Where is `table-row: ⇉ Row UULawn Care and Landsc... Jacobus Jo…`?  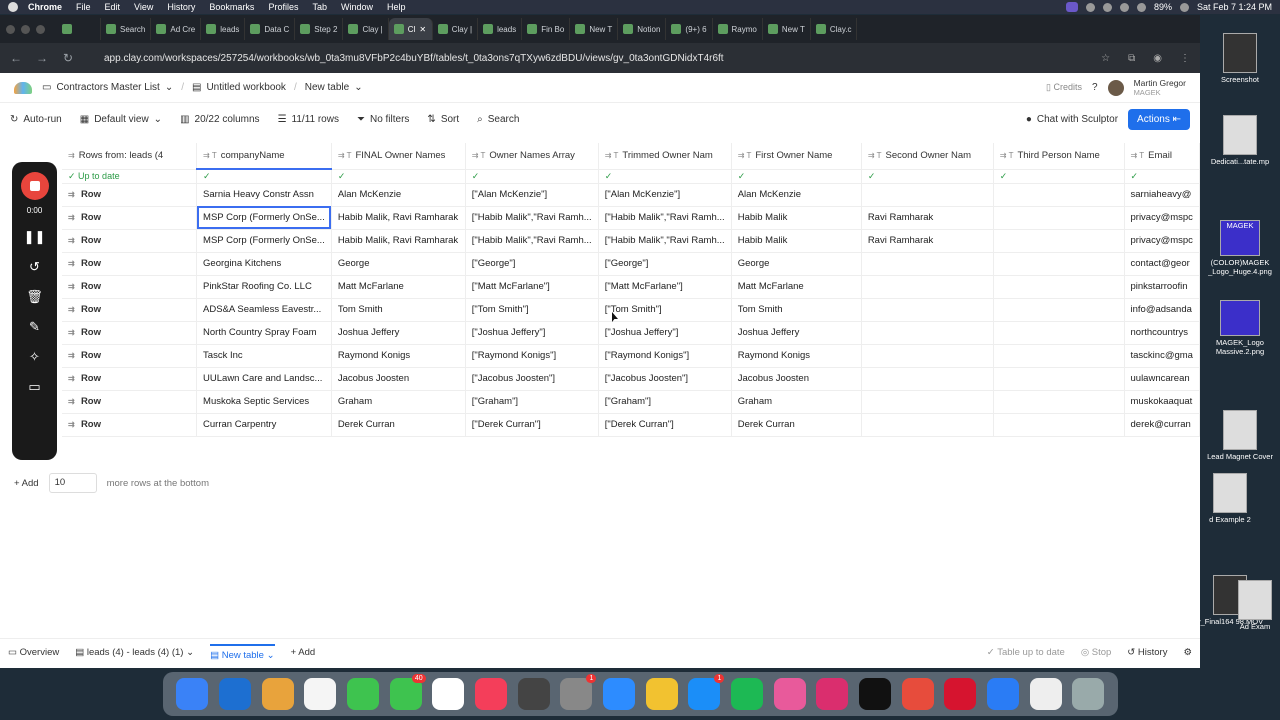
table-row: ⇉ Row UULawn Care and Landsc... Jacobus Jo… is located at coordinates (631, 379).